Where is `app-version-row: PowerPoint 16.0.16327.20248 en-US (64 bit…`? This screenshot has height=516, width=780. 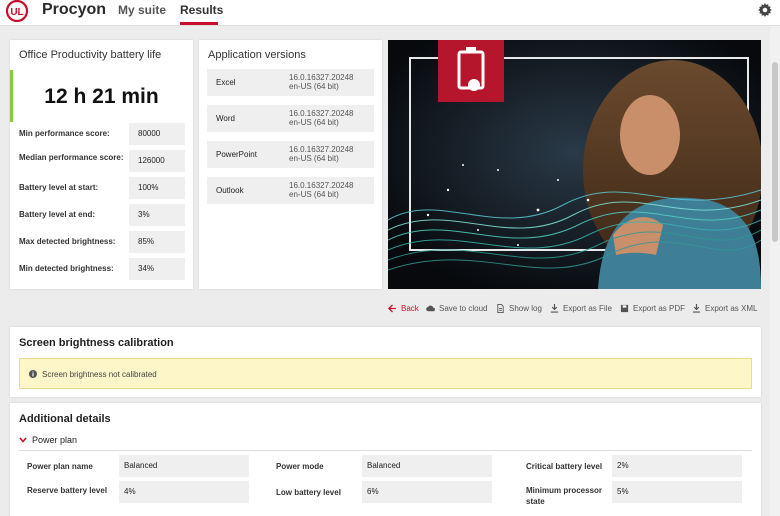 app-version-row: PowerPoint 16.0.16327.20248 en-US (64 bit… is located at coordinates (290, 154).